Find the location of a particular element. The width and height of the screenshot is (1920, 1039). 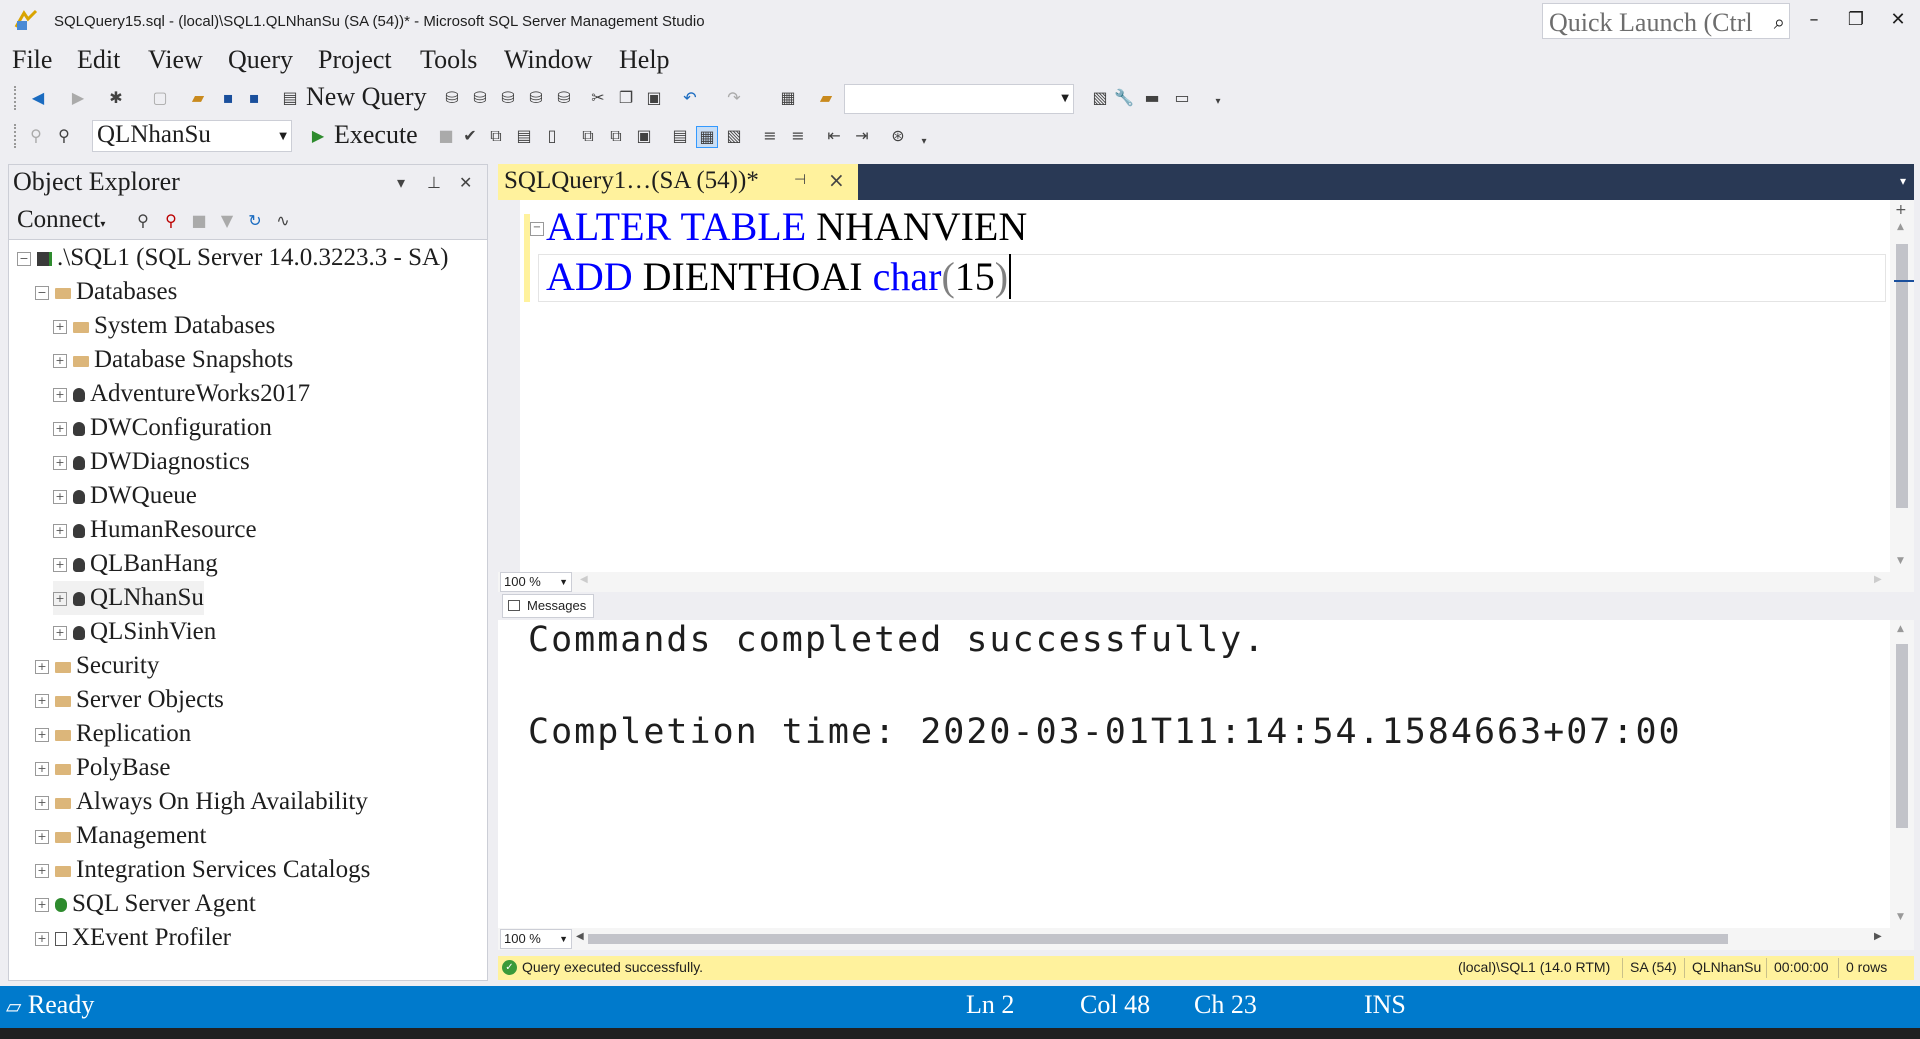

collapse-icon: − is located at coordinates (42, 293).